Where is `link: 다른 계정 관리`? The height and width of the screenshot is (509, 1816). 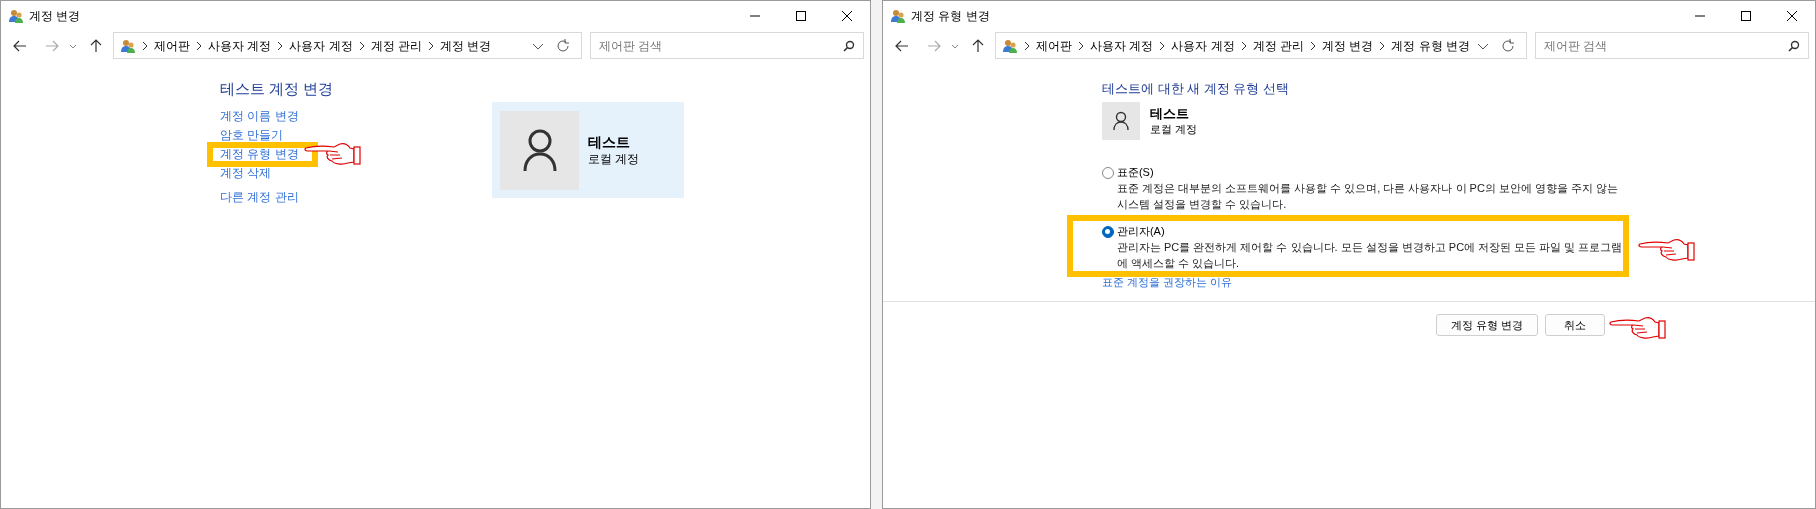
link: 다른 계정 관리 is located at coordinates (259, 197).